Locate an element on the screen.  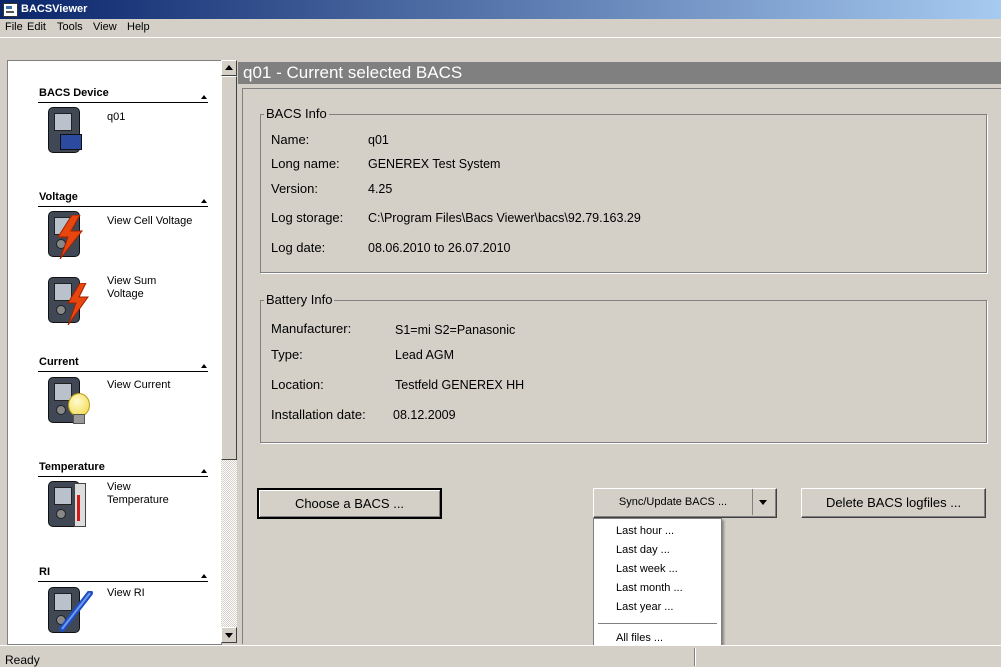
bacs-device-icon is located at coordinates (70, 131).